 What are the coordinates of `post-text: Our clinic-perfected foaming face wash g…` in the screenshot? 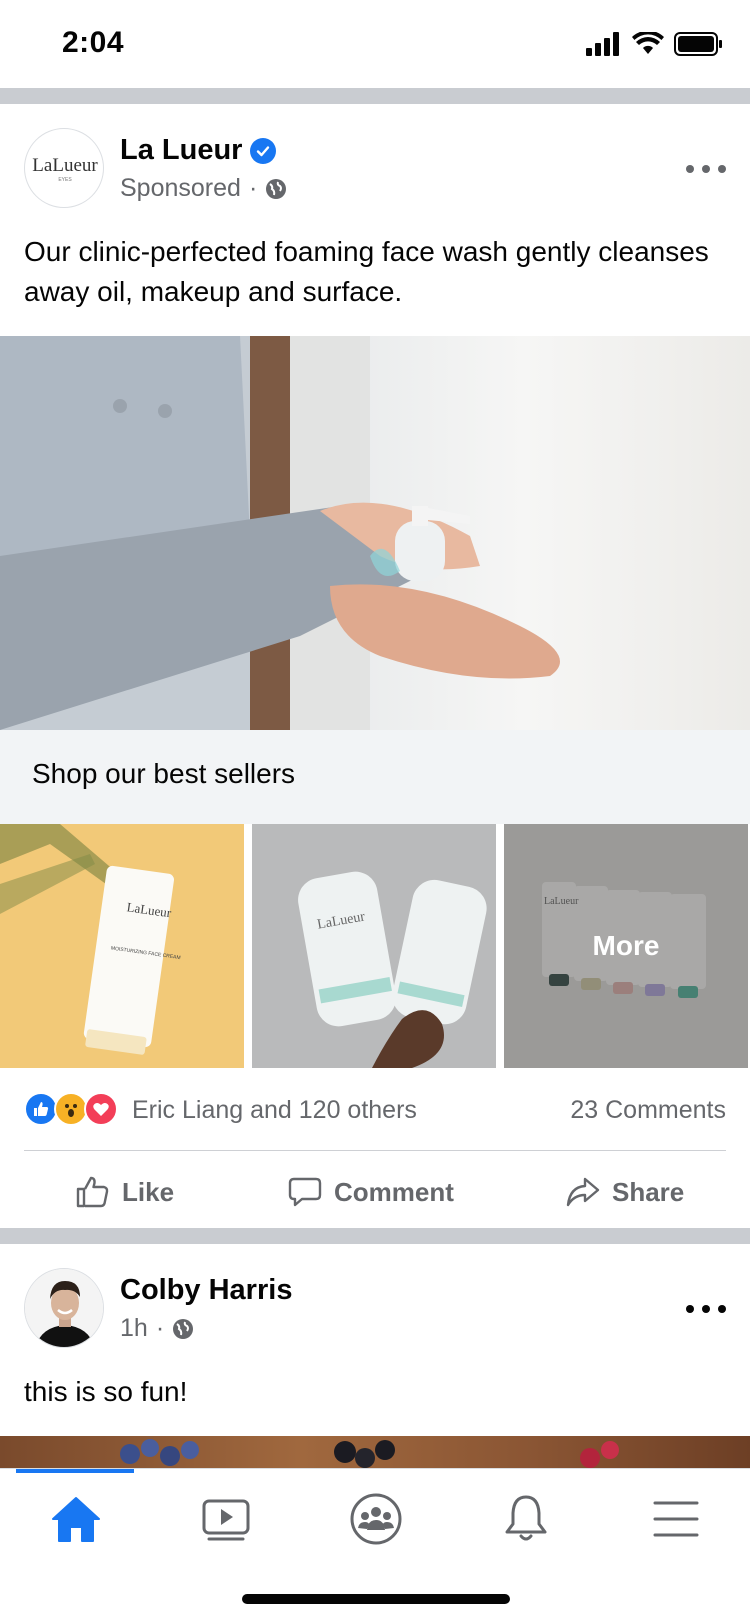 It's located at (366, 271).